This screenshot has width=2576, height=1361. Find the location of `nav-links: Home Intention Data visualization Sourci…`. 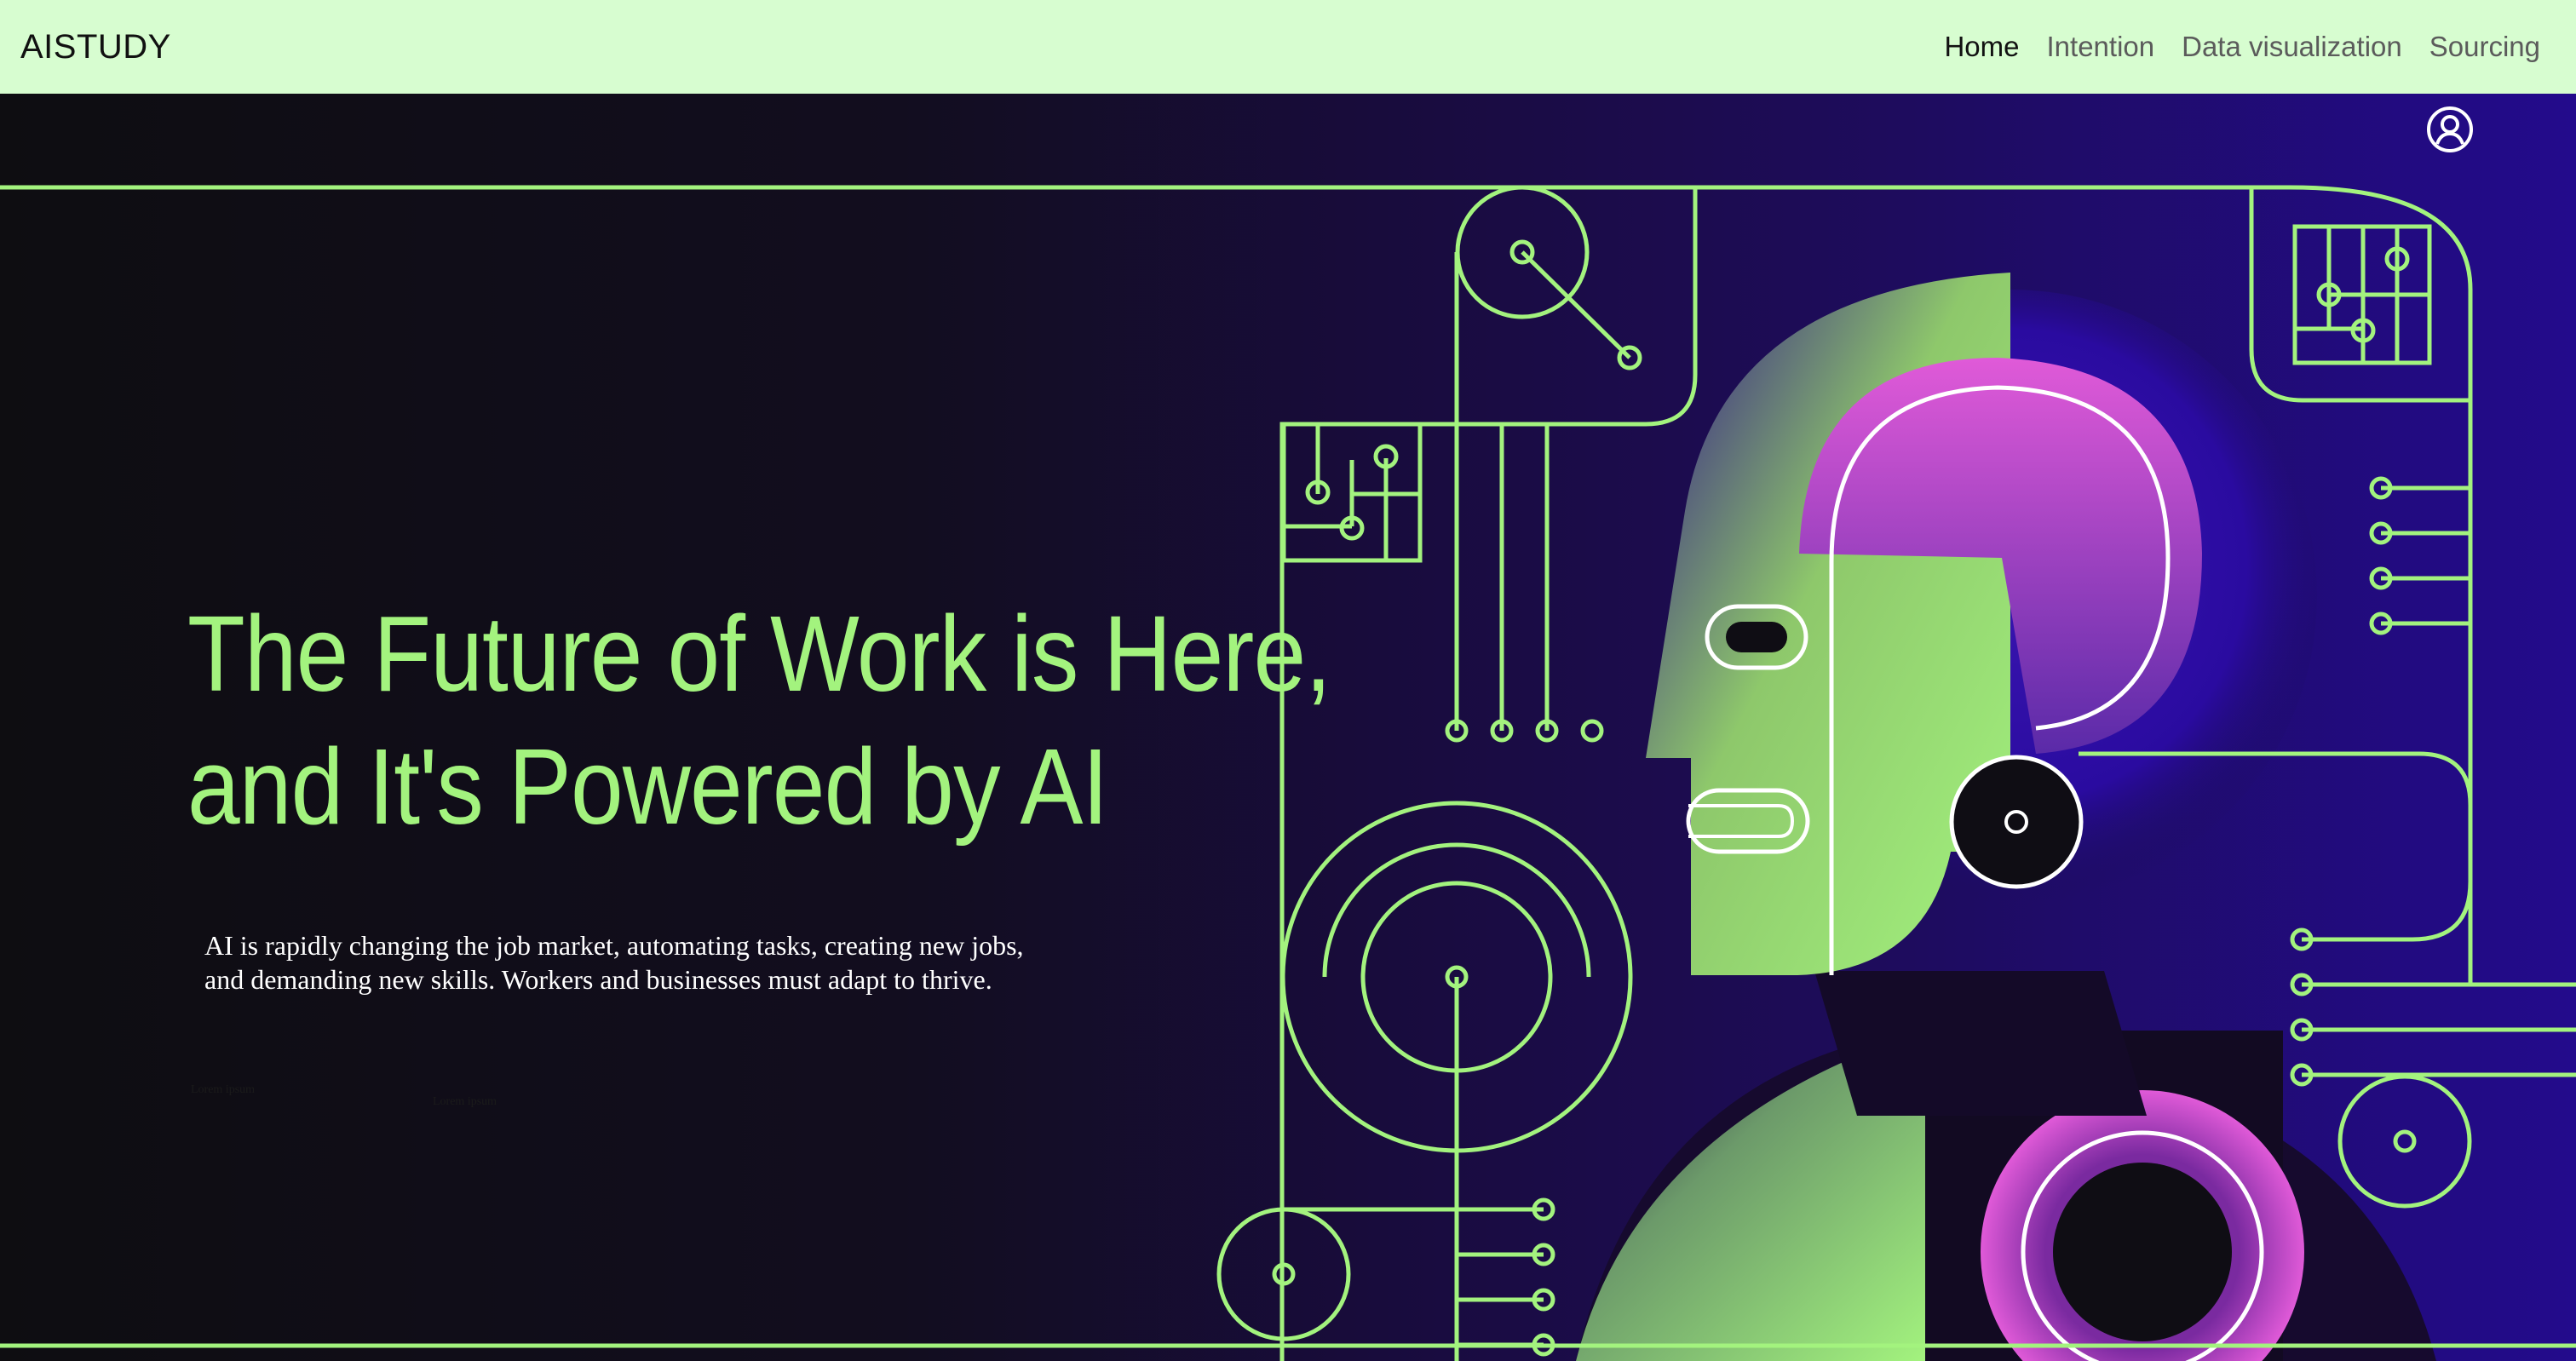

nav-links: Home Intention Data visualization Sourci… is located at coordinates (2242, 47).